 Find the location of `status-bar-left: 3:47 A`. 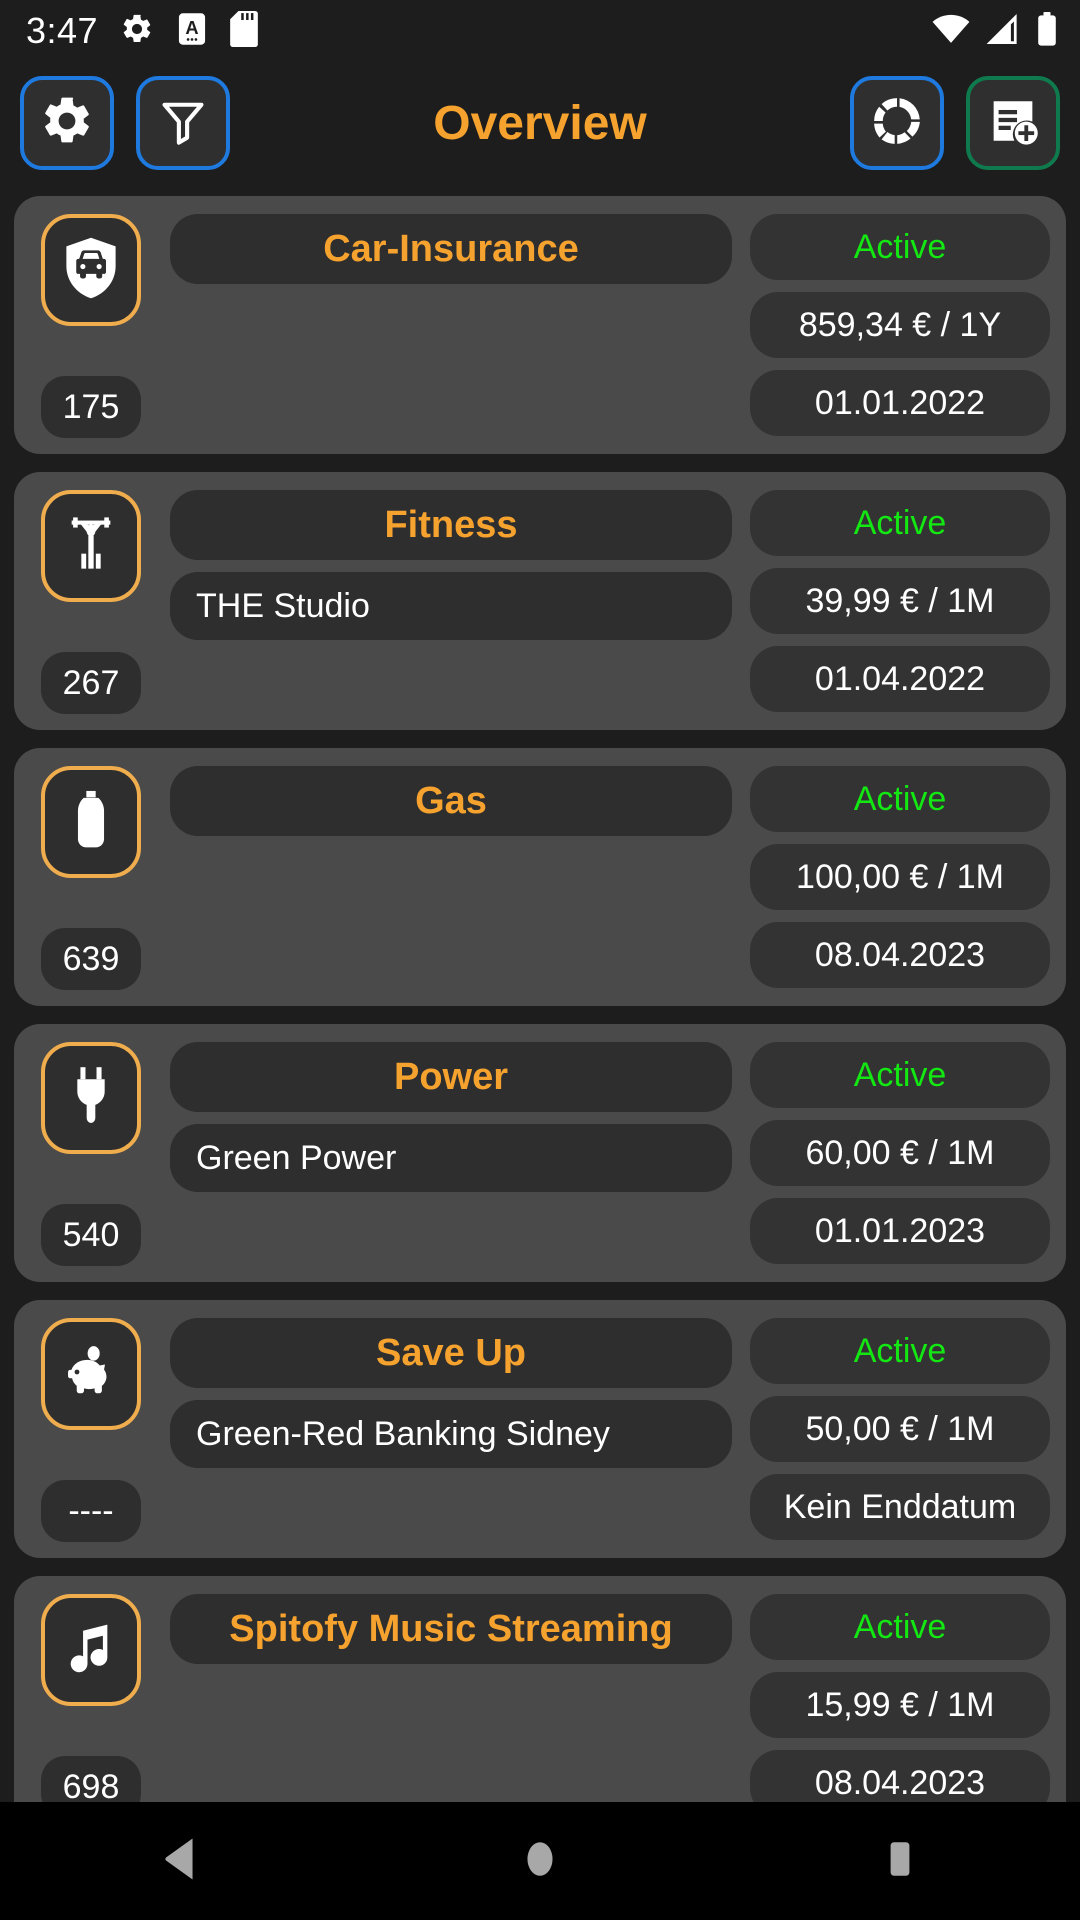

status-bar-left: 3:47 A is located at coordinates (142, 31).